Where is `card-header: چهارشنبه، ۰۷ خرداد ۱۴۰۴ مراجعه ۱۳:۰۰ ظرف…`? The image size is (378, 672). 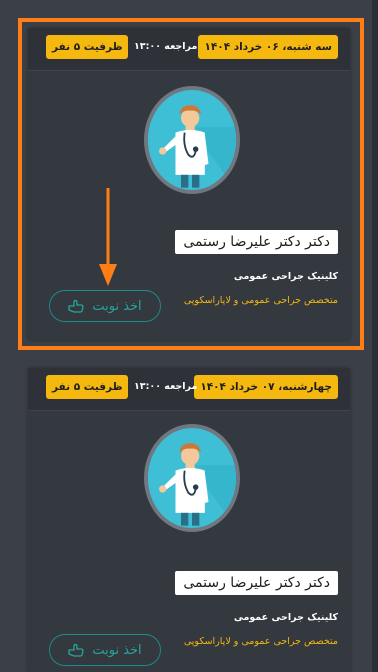
card-header: چهارشنبه، ۰۷ خرداد ۱۴۰۴ مراجعه ۱۳:۰۰ ظرف… is located at coordinates (189, 389).